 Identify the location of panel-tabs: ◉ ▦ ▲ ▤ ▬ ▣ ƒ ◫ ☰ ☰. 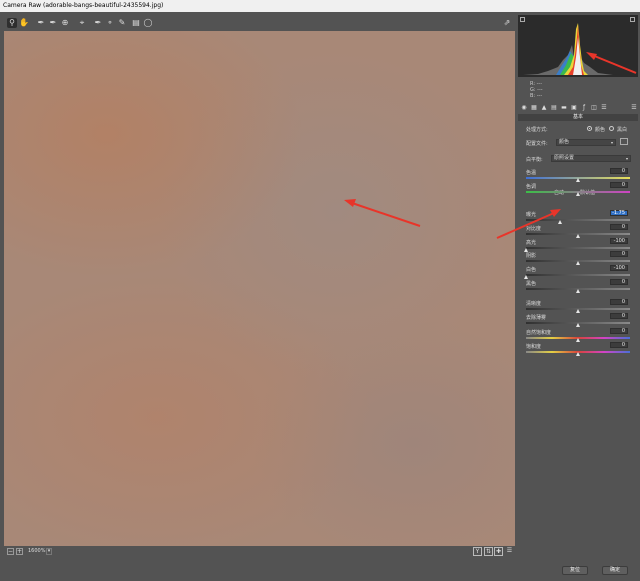
(579, 108).